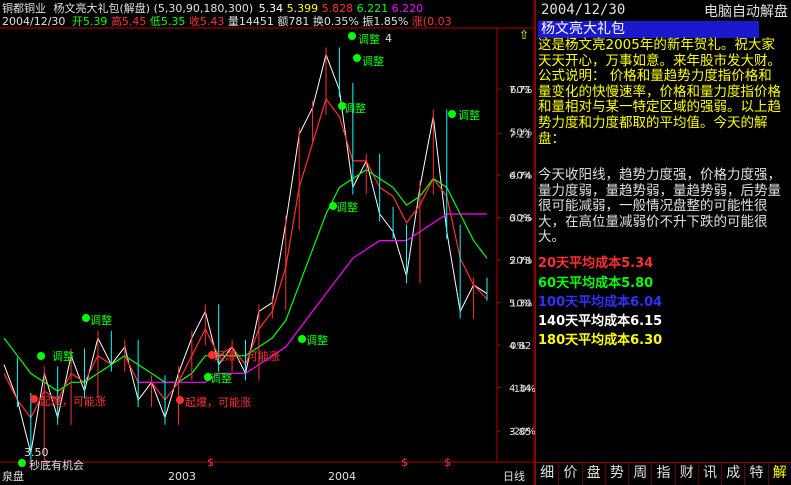 The image size is (791, 485). What do you see at coordinates (518, 346) in the screenshot?
I see `pct-tick-label: 0%` at bounding box center [518, 346].